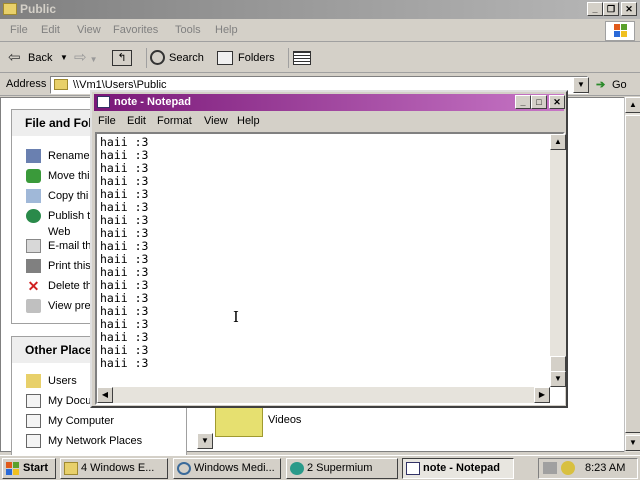 The image size is (640, 480). What do you see at coordinates (568, 468) in the screenshot?
I see `network-tray-icon` at bounding box center [568, 468].